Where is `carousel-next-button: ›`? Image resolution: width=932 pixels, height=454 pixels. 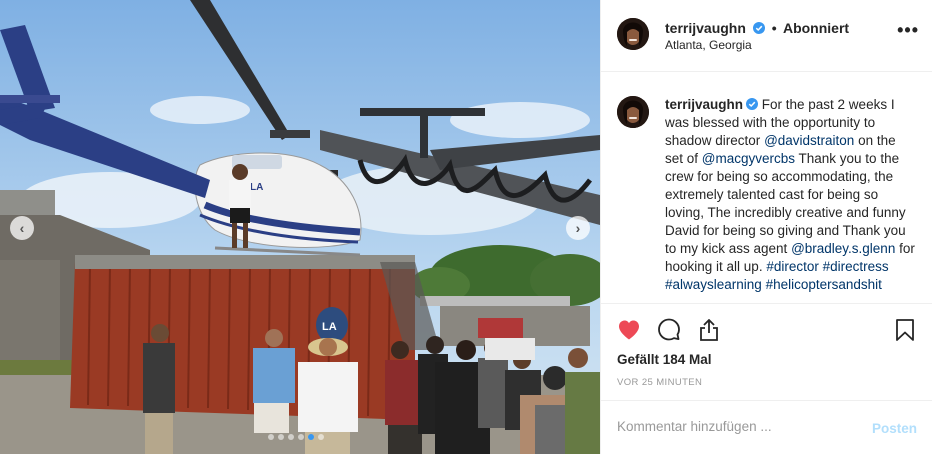 carousel-next-button: › is located at coordinates (578, 228).